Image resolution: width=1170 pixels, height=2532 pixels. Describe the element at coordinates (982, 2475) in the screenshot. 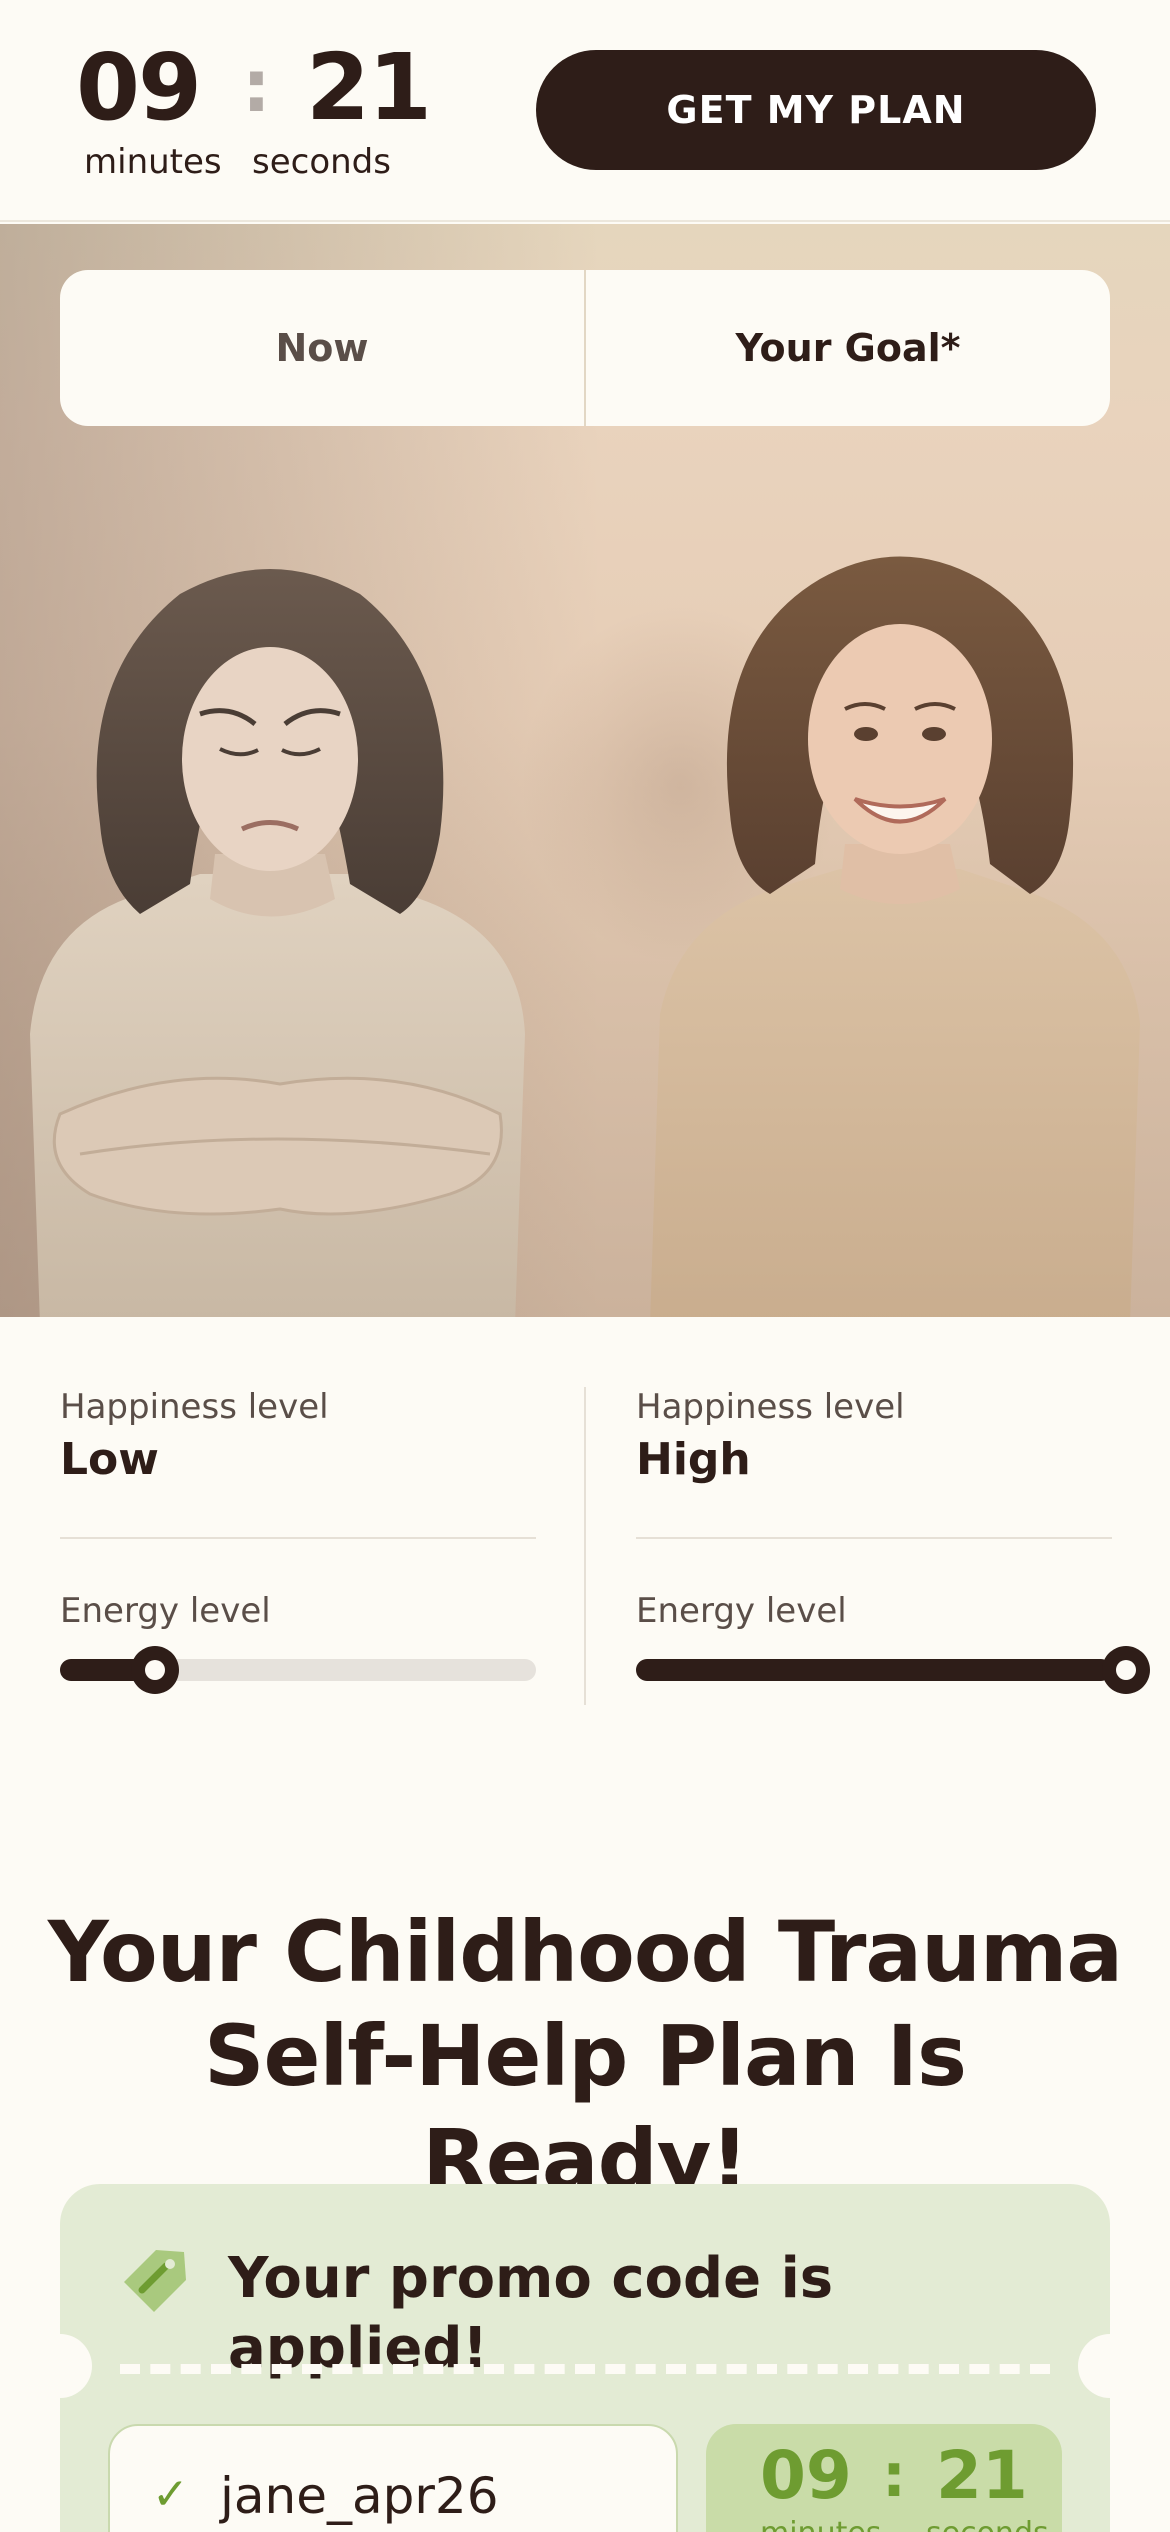

I see `promo-timer-seconds: 21` at that location.